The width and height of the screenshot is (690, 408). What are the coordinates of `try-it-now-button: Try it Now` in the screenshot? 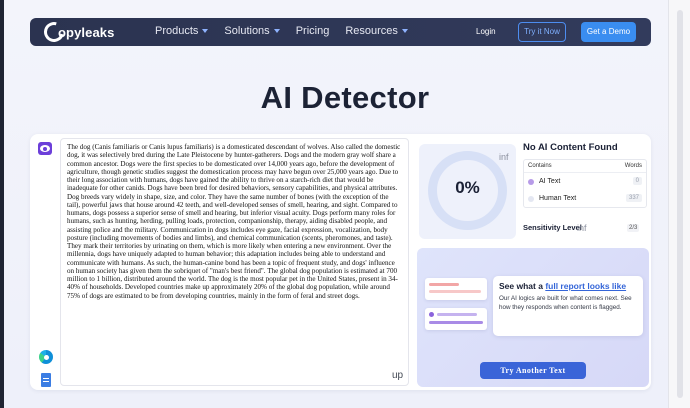 It's located at (542, 32).